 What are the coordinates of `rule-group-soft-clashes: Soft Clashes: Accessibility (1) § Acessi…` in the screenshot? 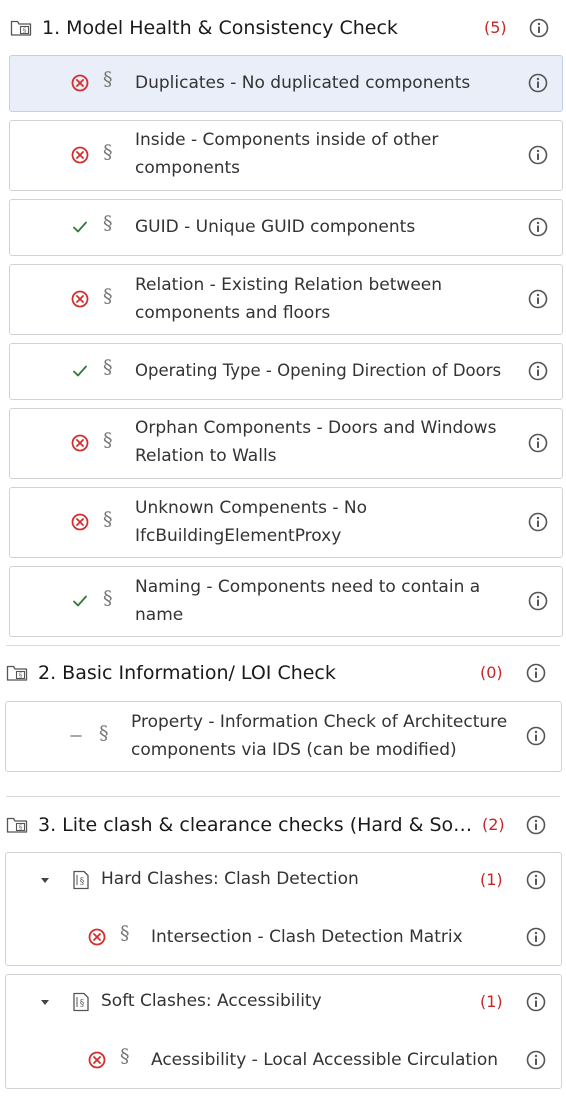 It's located at (283, 1031).